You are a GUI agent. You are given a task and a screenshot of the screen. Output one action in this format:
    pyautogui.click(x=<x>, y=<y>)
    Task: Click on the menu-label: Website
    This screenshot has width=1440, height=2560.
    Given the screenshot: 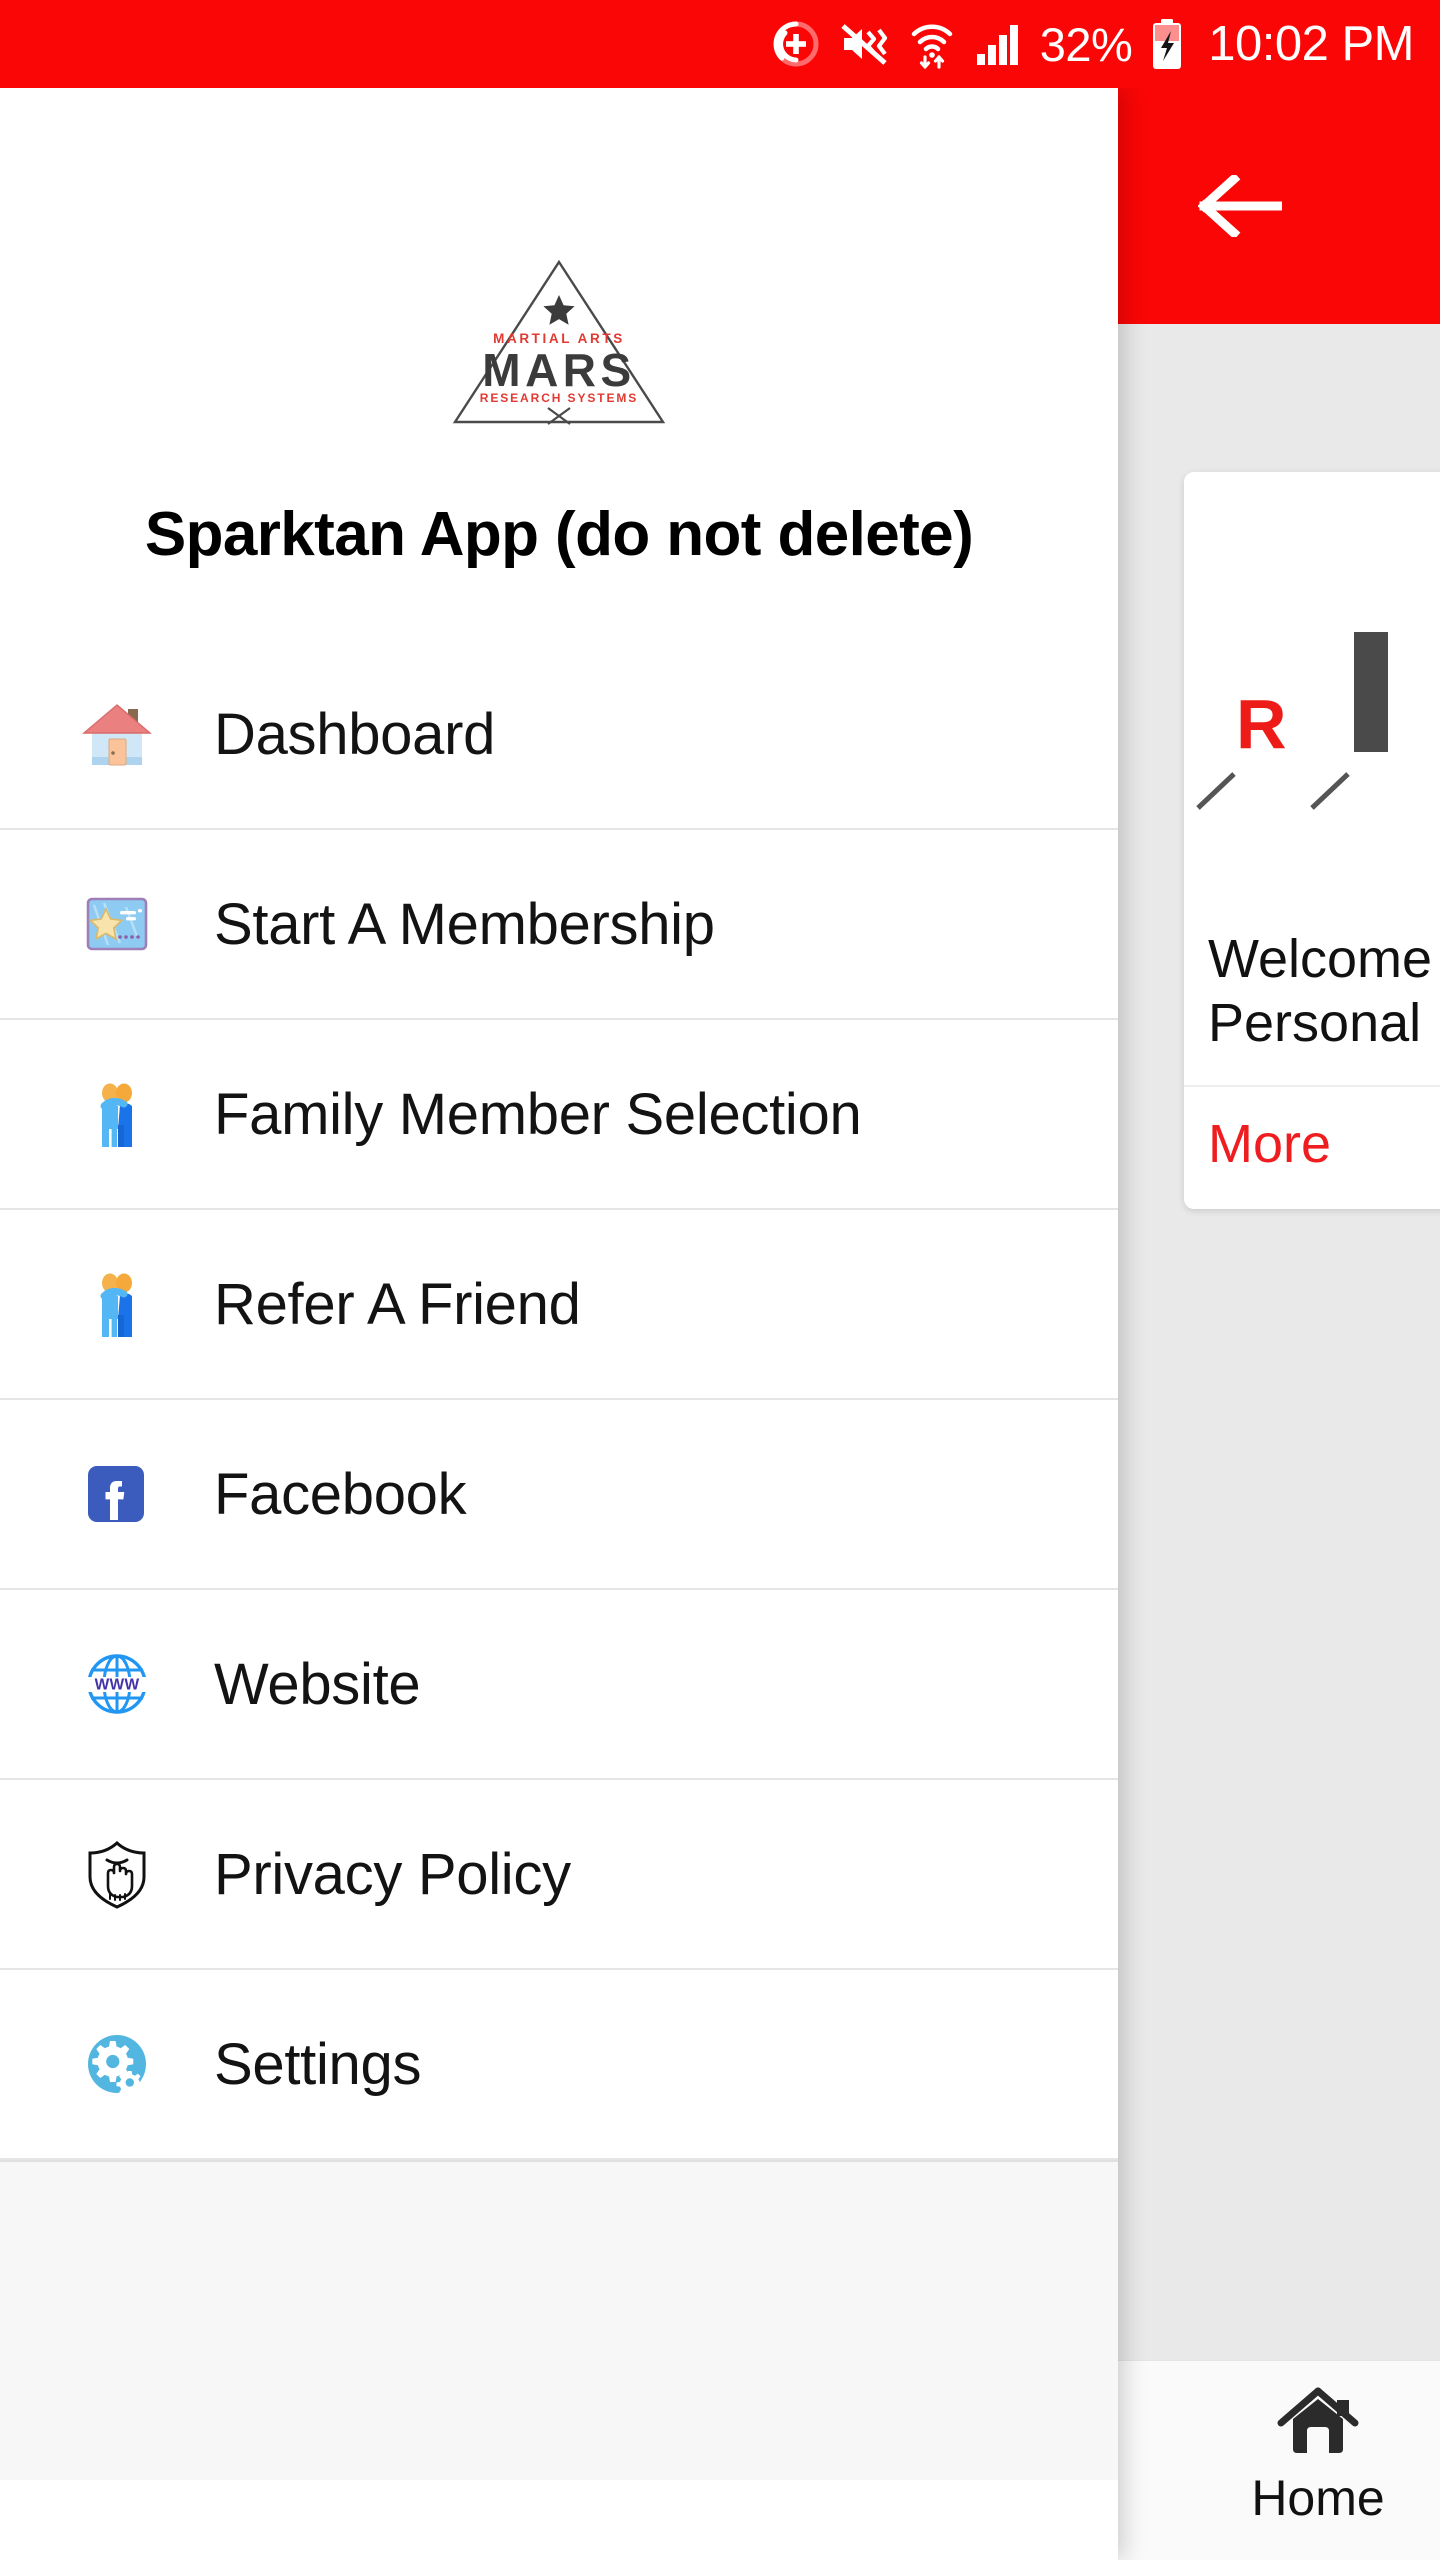 What is the action you would take?
    pyautogui.click(x=317, y=1684)
    